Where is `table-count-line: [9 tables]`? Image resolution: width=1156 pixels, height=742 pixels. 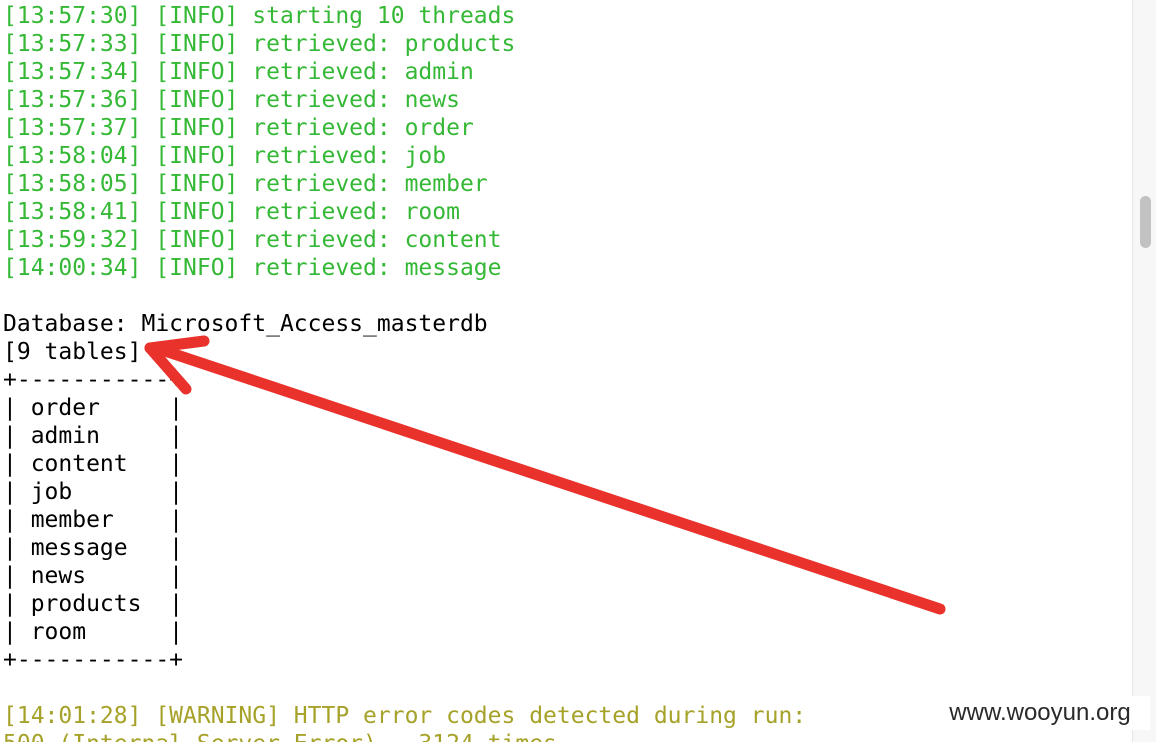 table-count-line: [9 tables] is located at coordinates (72, 352).